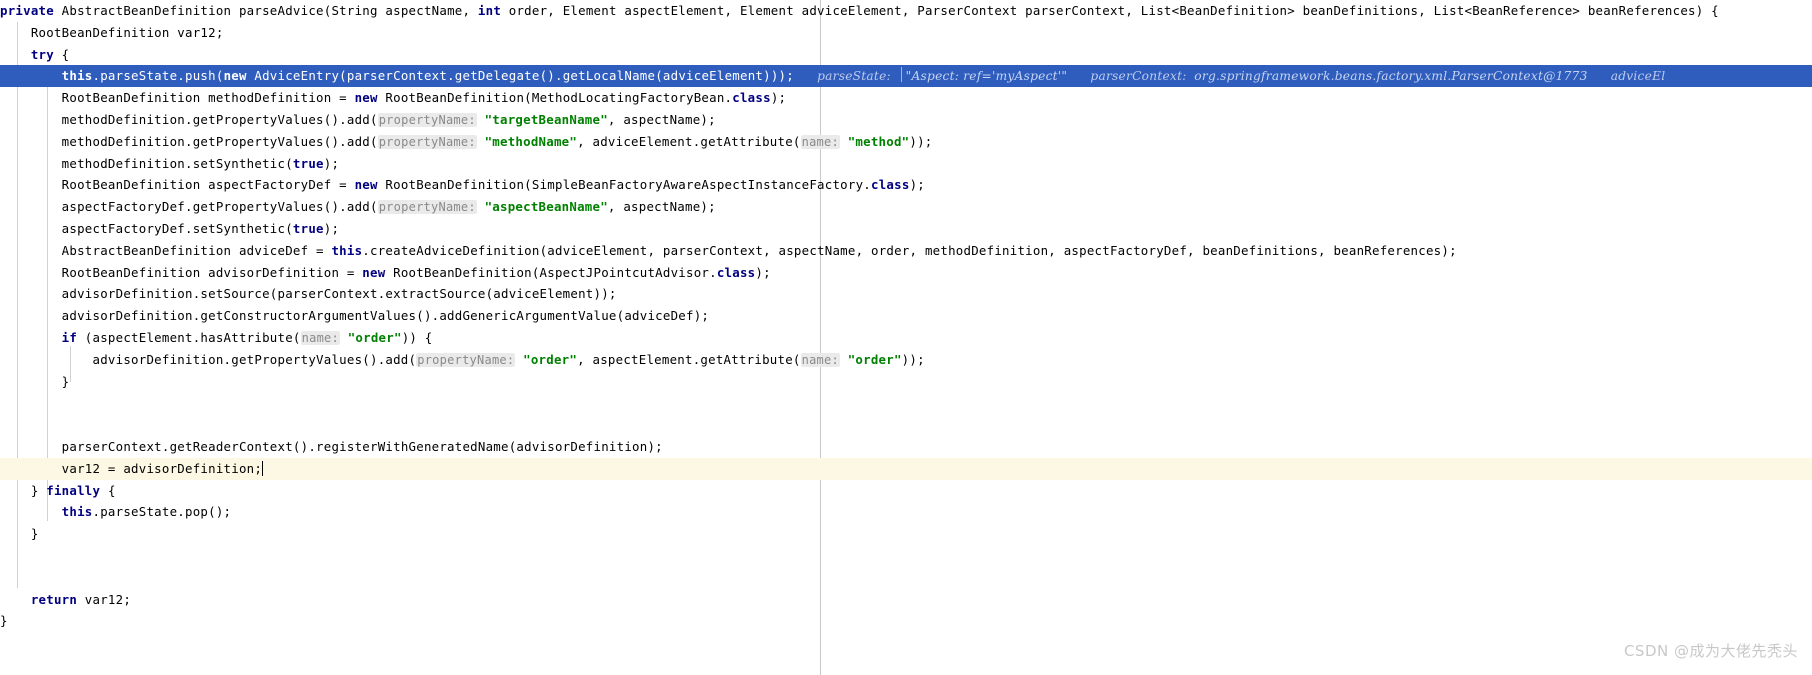 This screenshot has width=1812, height=675. I want to click on java-keyword: int, so click(489, 10).